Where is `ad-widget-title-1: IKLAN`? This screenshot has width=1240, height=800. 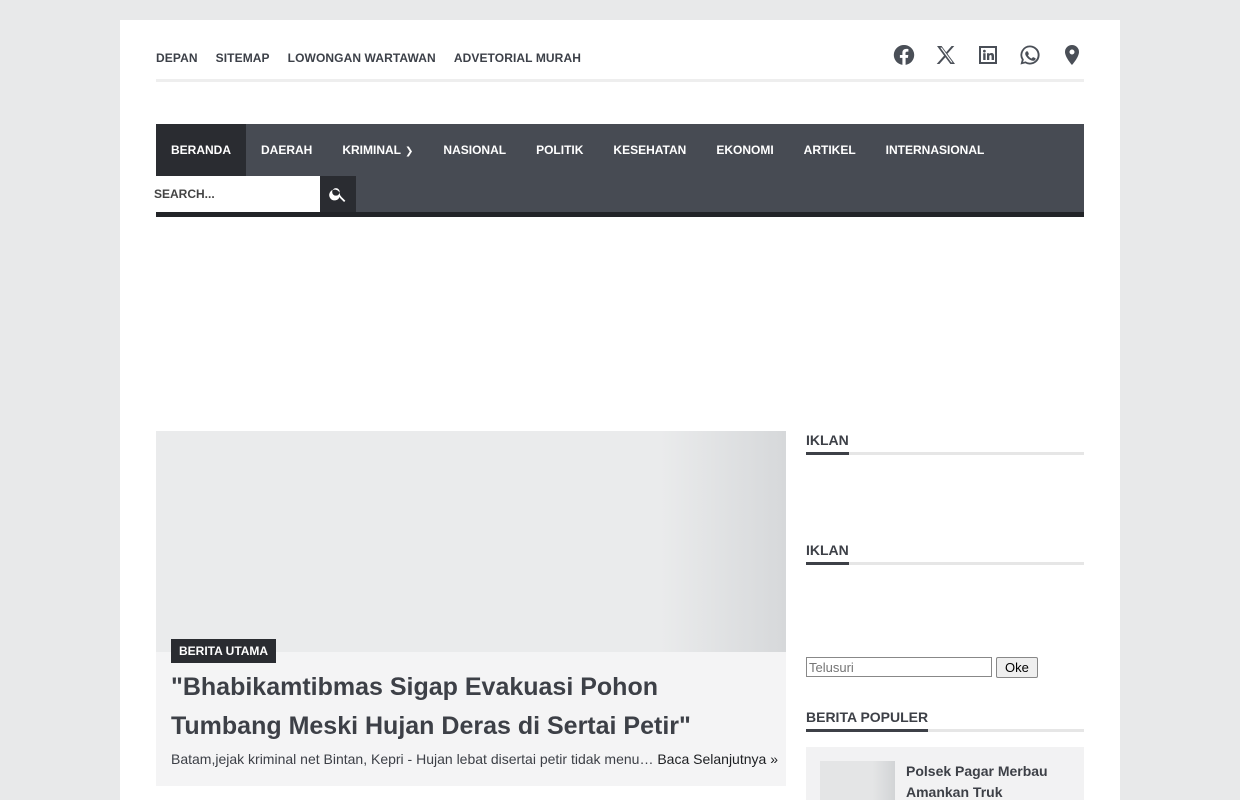
ad-widget-title-1: IKLAN is located at coordinates (945, 443).